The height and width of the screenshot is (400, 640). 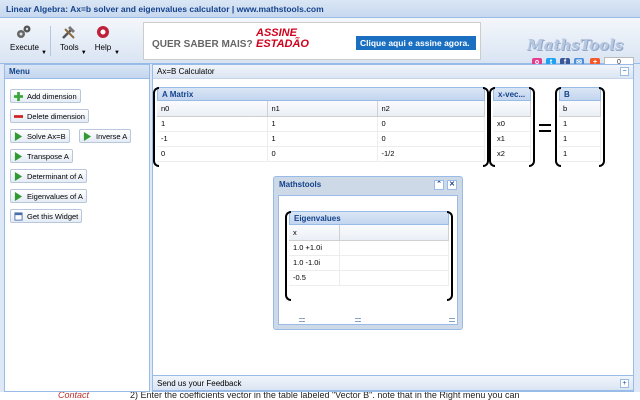 I want to click on table-row: 0 0 -1/2, so click(x=321, y=154).